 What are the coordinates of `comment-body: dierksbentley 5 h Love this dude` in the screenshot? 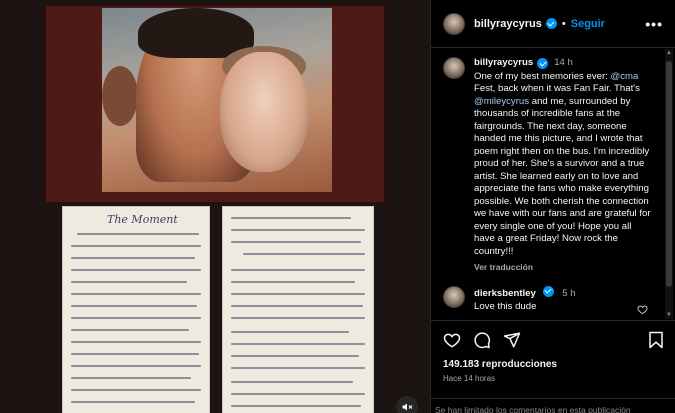 It's located at (525, 299).